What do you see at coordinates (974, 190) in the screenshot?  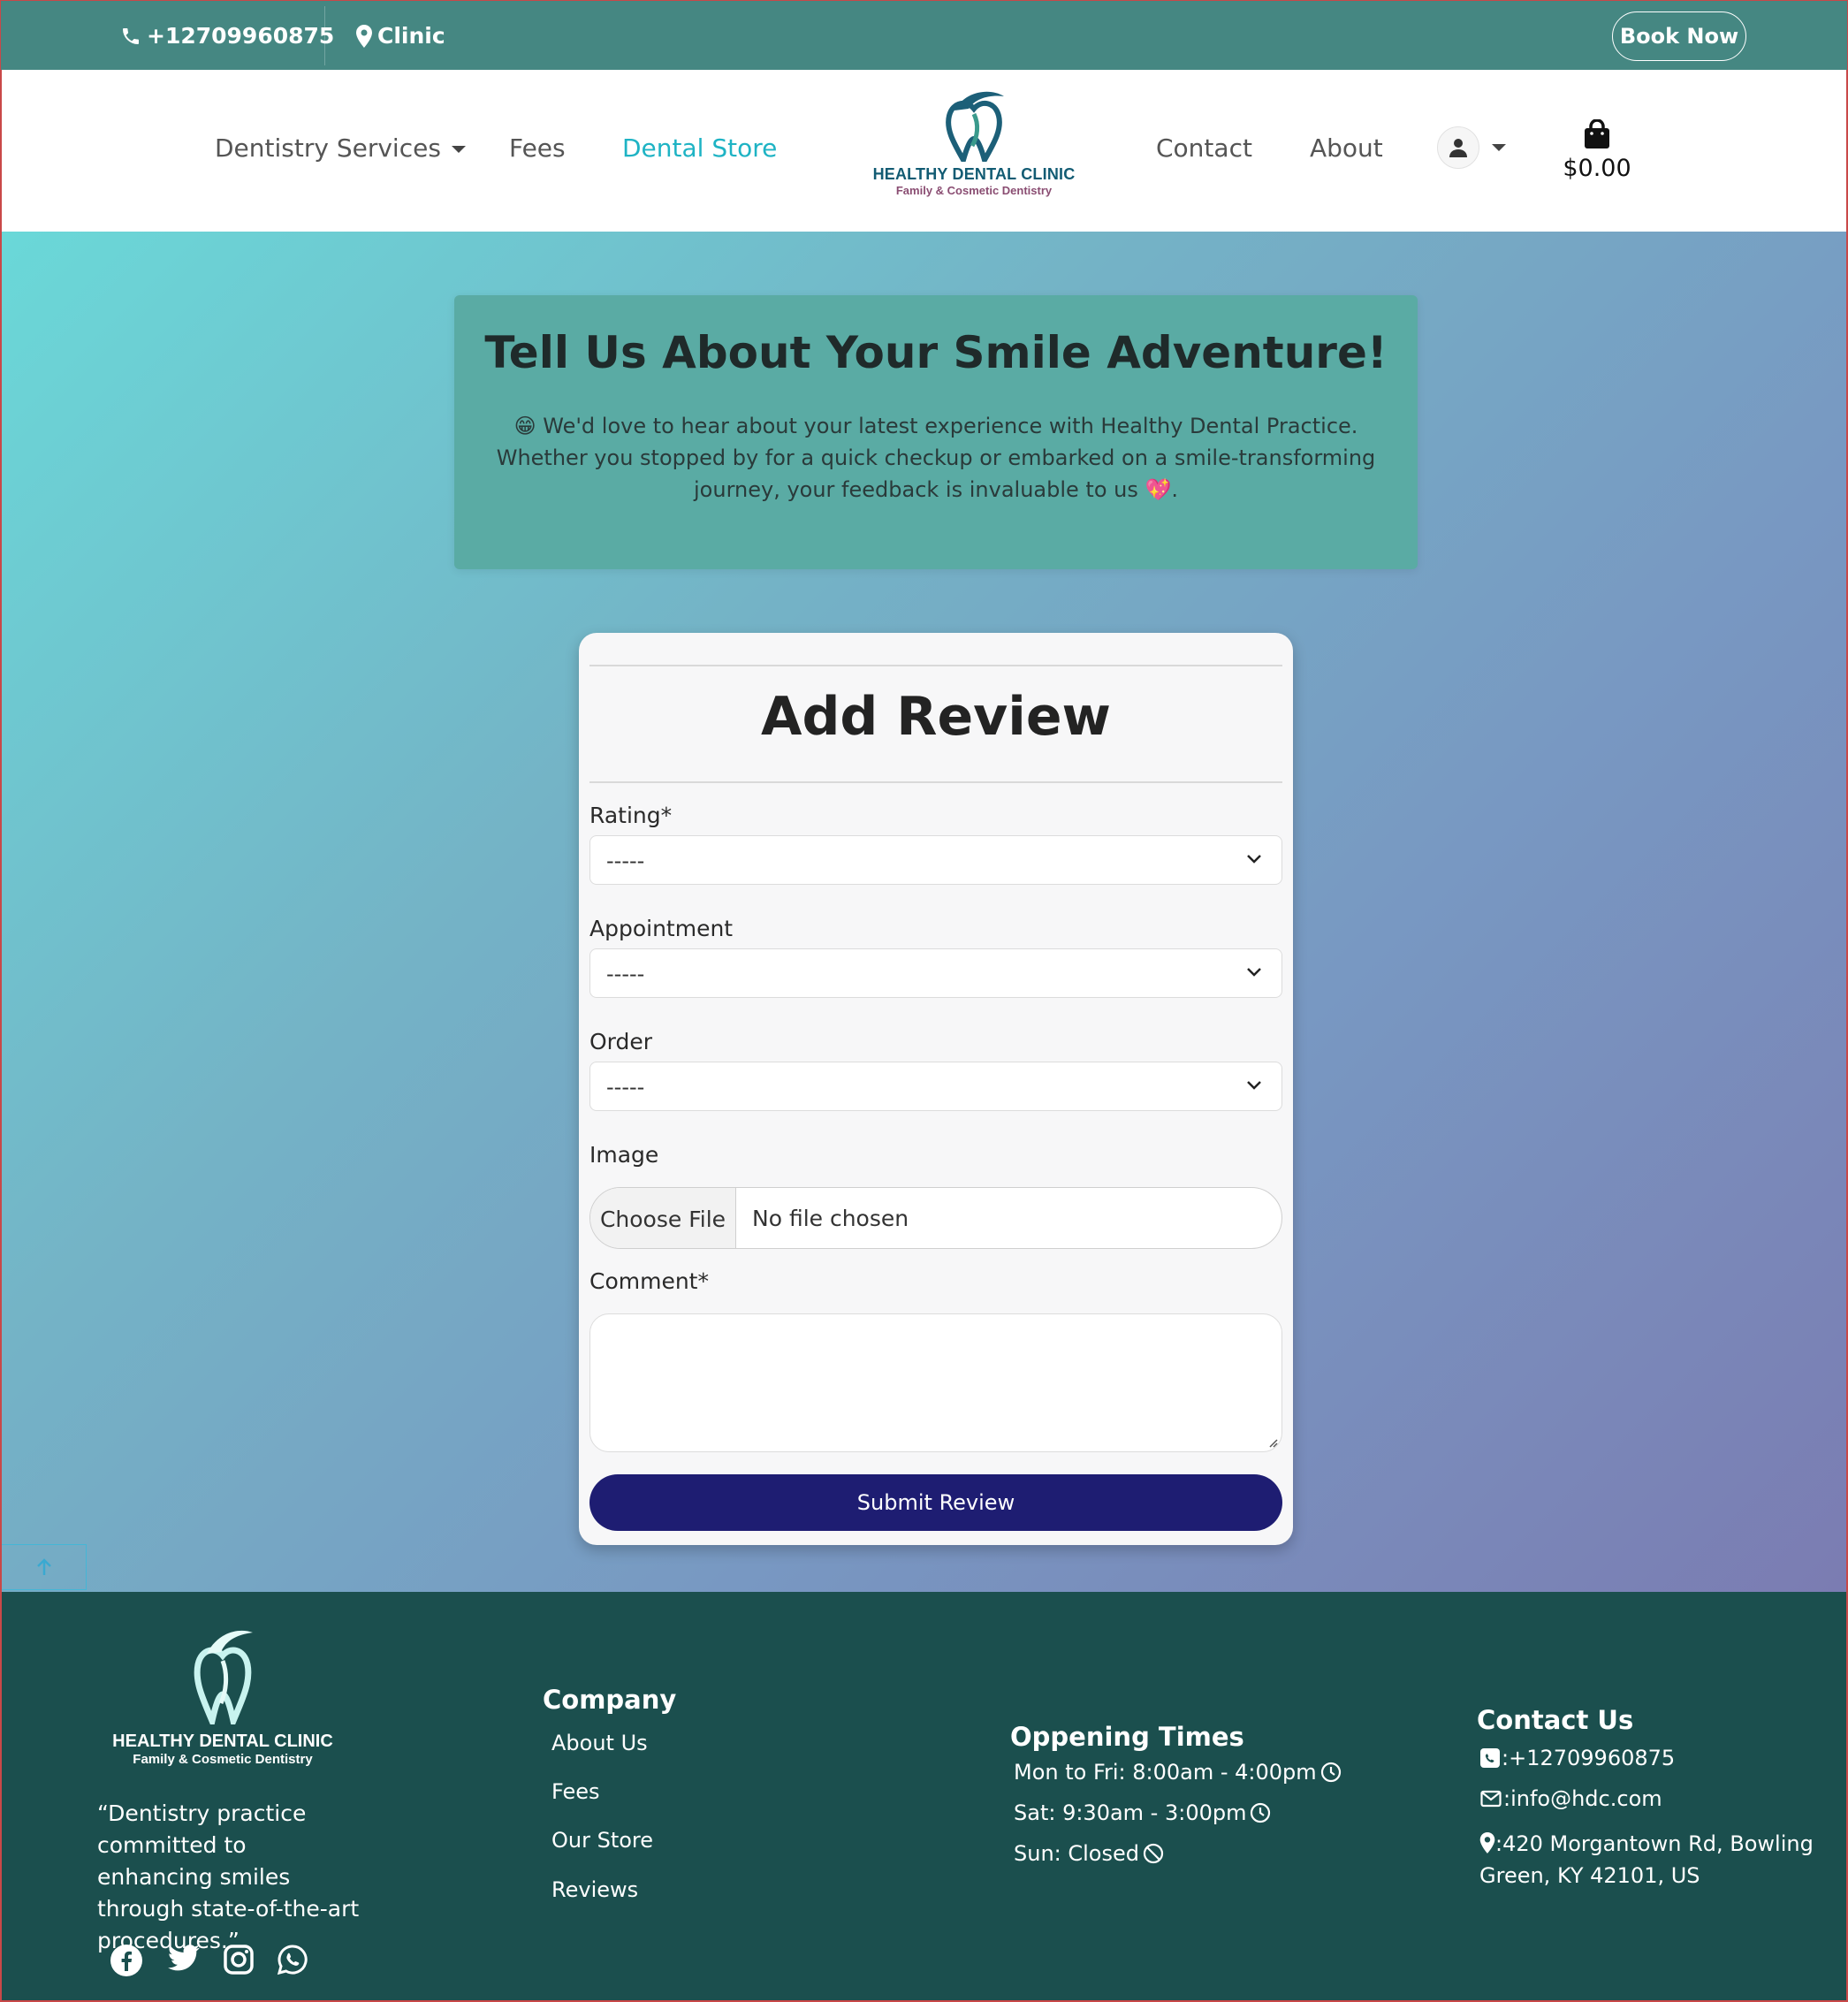 I see `logo-tagline: Family & Cosmetic Dentistry` at bounding box center [974, 190].